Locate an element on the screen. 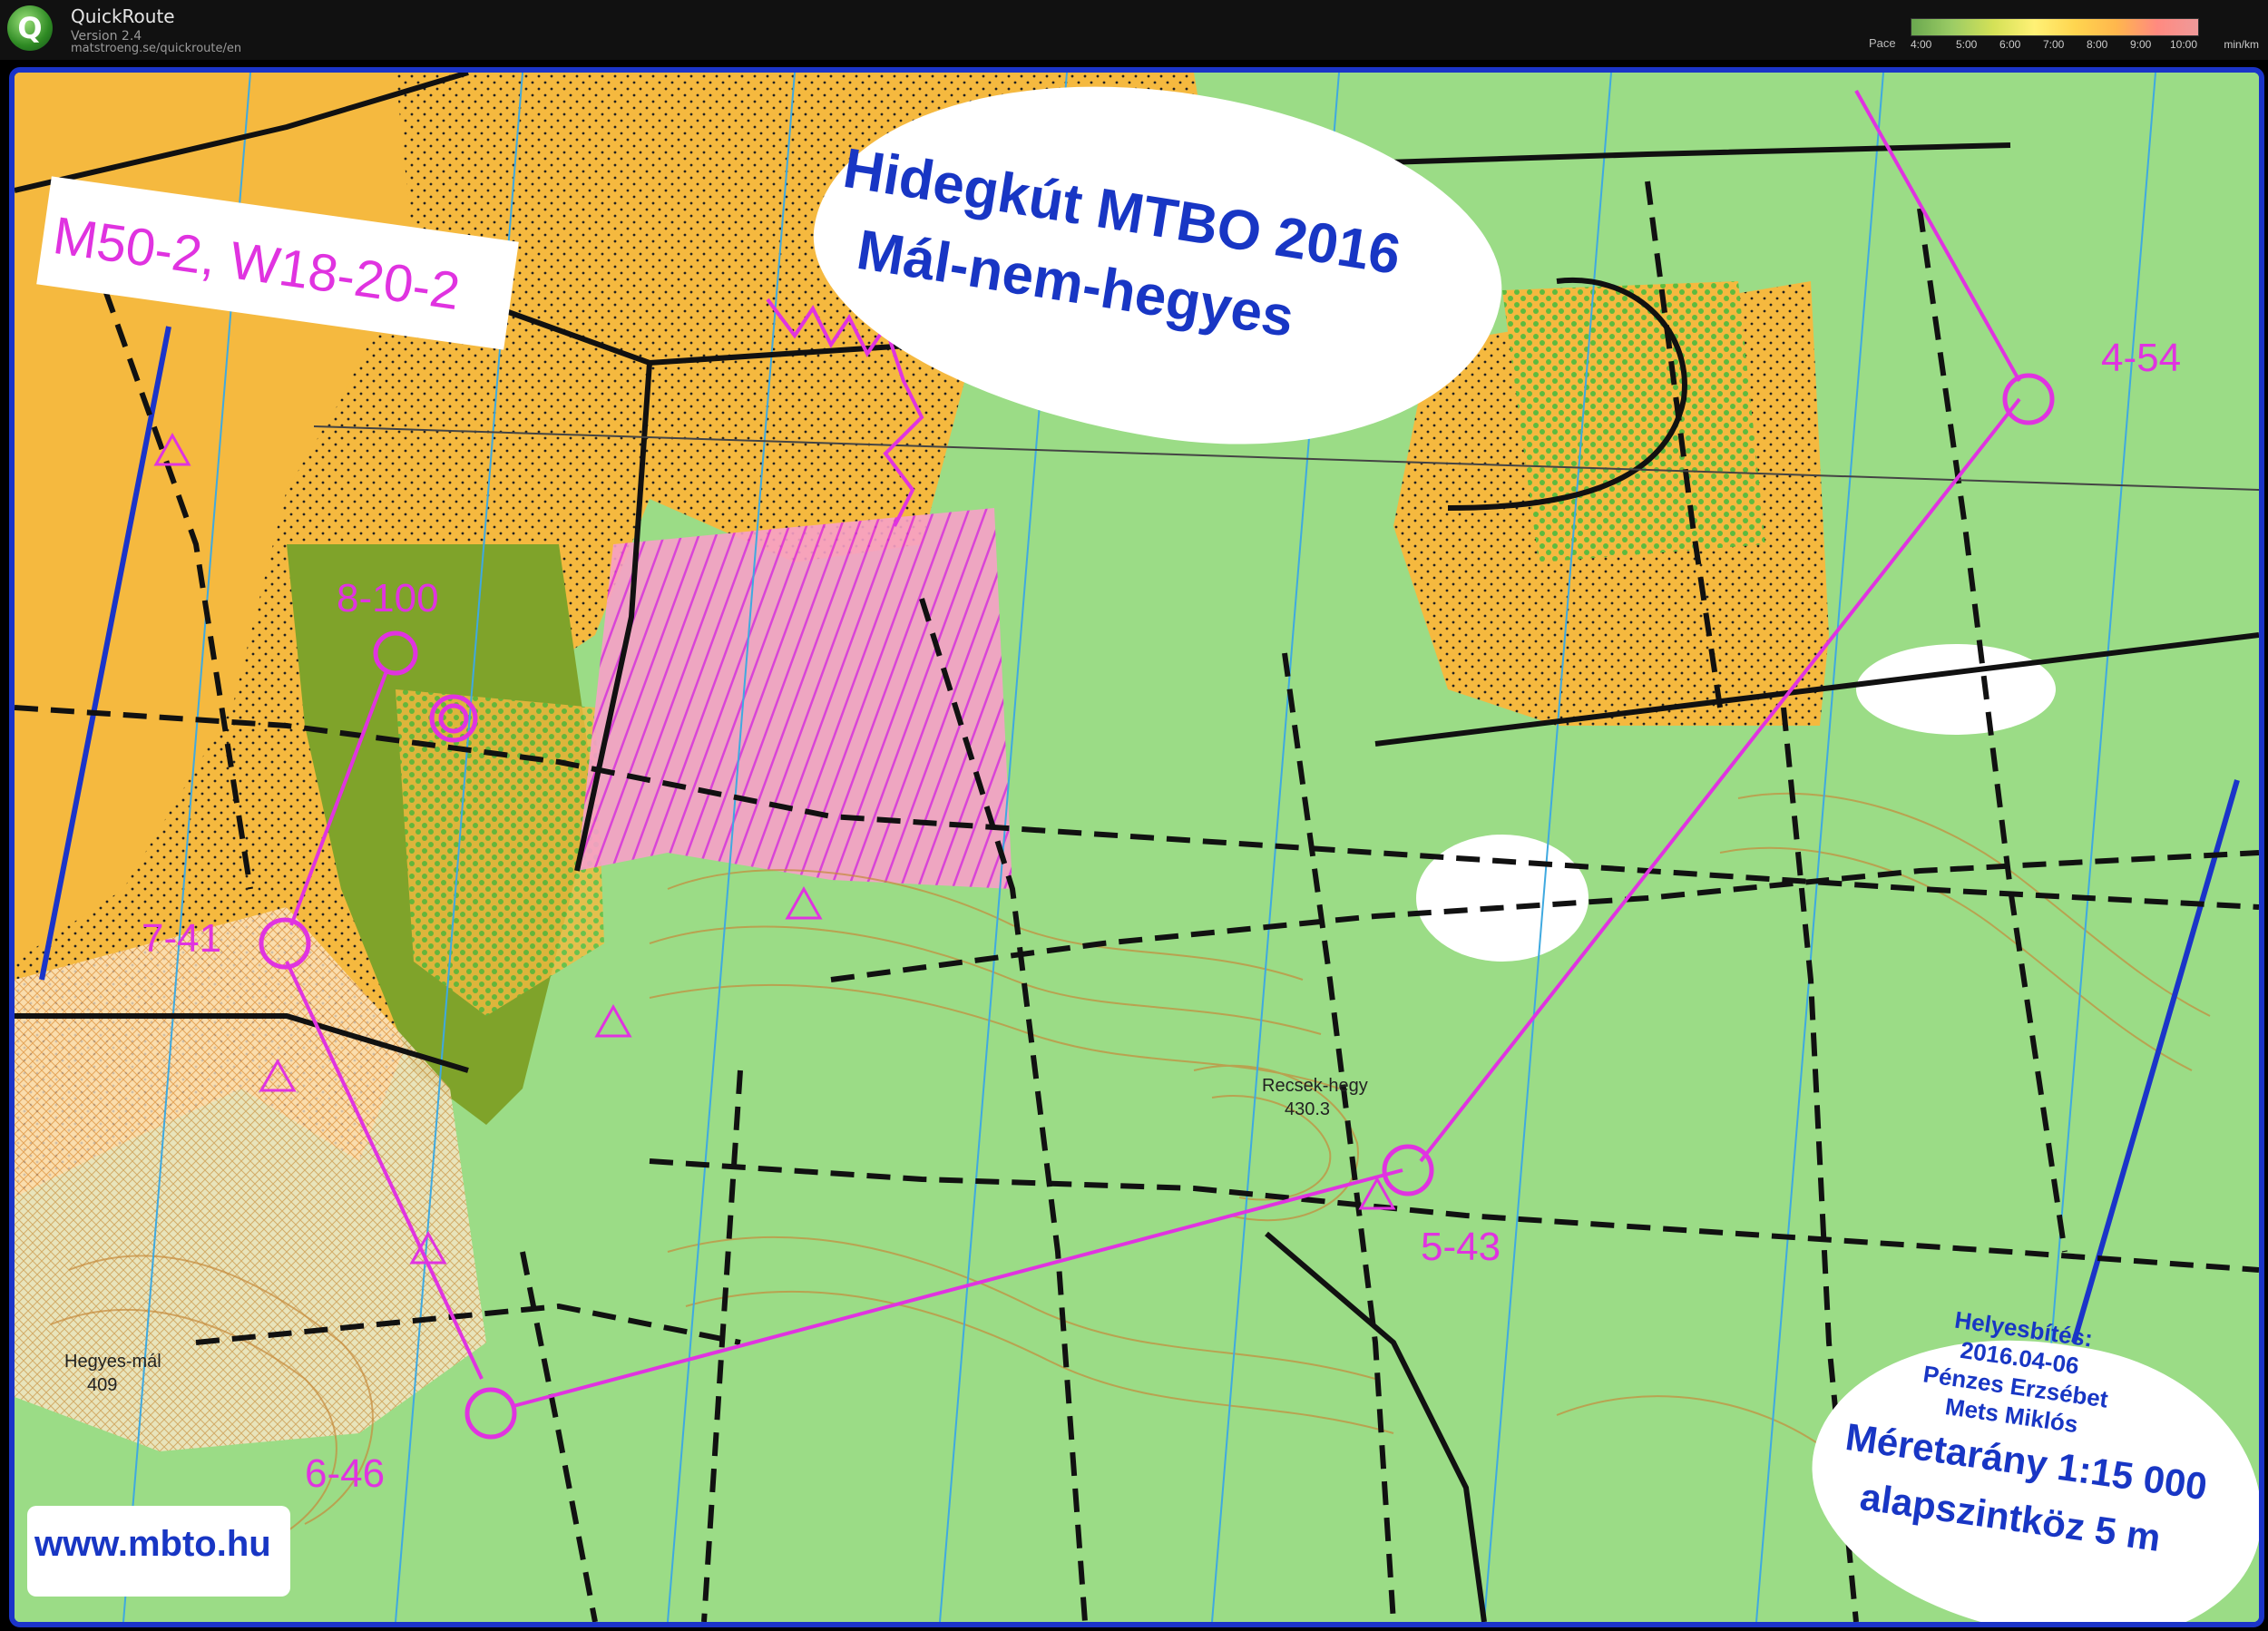 The height and width of the screenshot is (1631, 2268). app-name: QuickRoute is located at coordinates (123, 16).